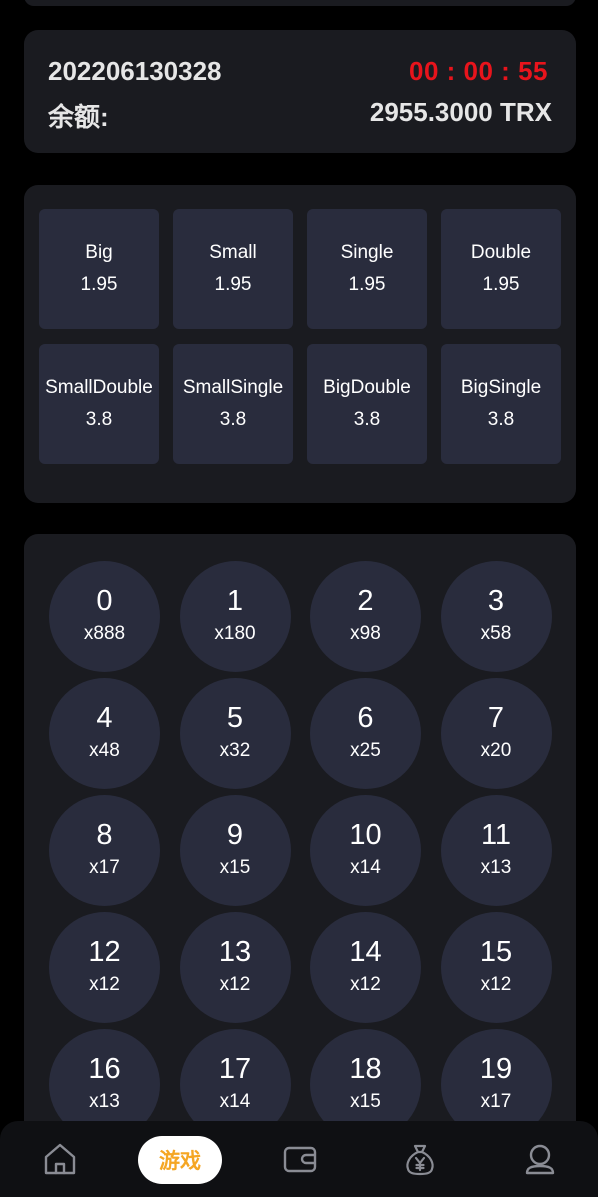 This screenshot has width=598, height=1197. Describe the element at coordinates (365, 601) in the screenshot. I see `number-value: 2` at that location.